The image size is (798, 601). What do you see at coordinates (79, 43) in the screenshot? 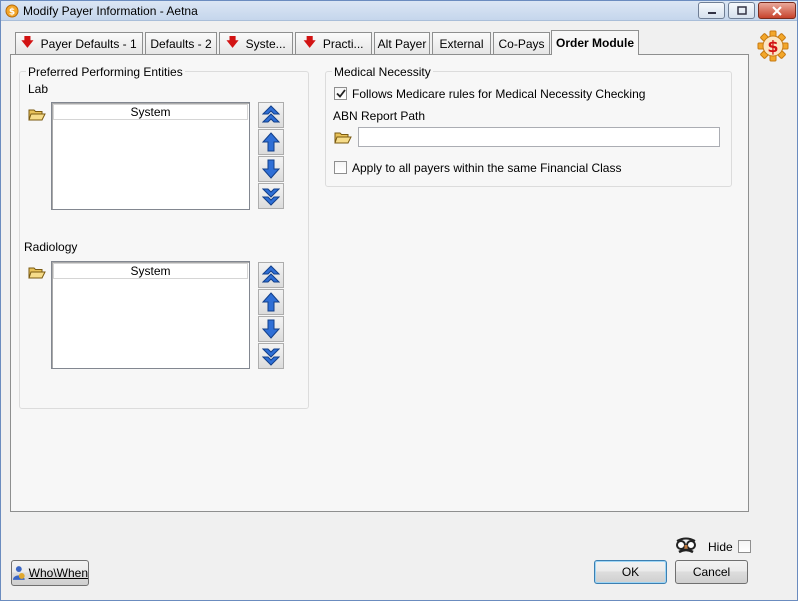
I see `tab-payer-defaults-1: 🡇 Payer Defaults - 1` at bounding box center [79, 43].